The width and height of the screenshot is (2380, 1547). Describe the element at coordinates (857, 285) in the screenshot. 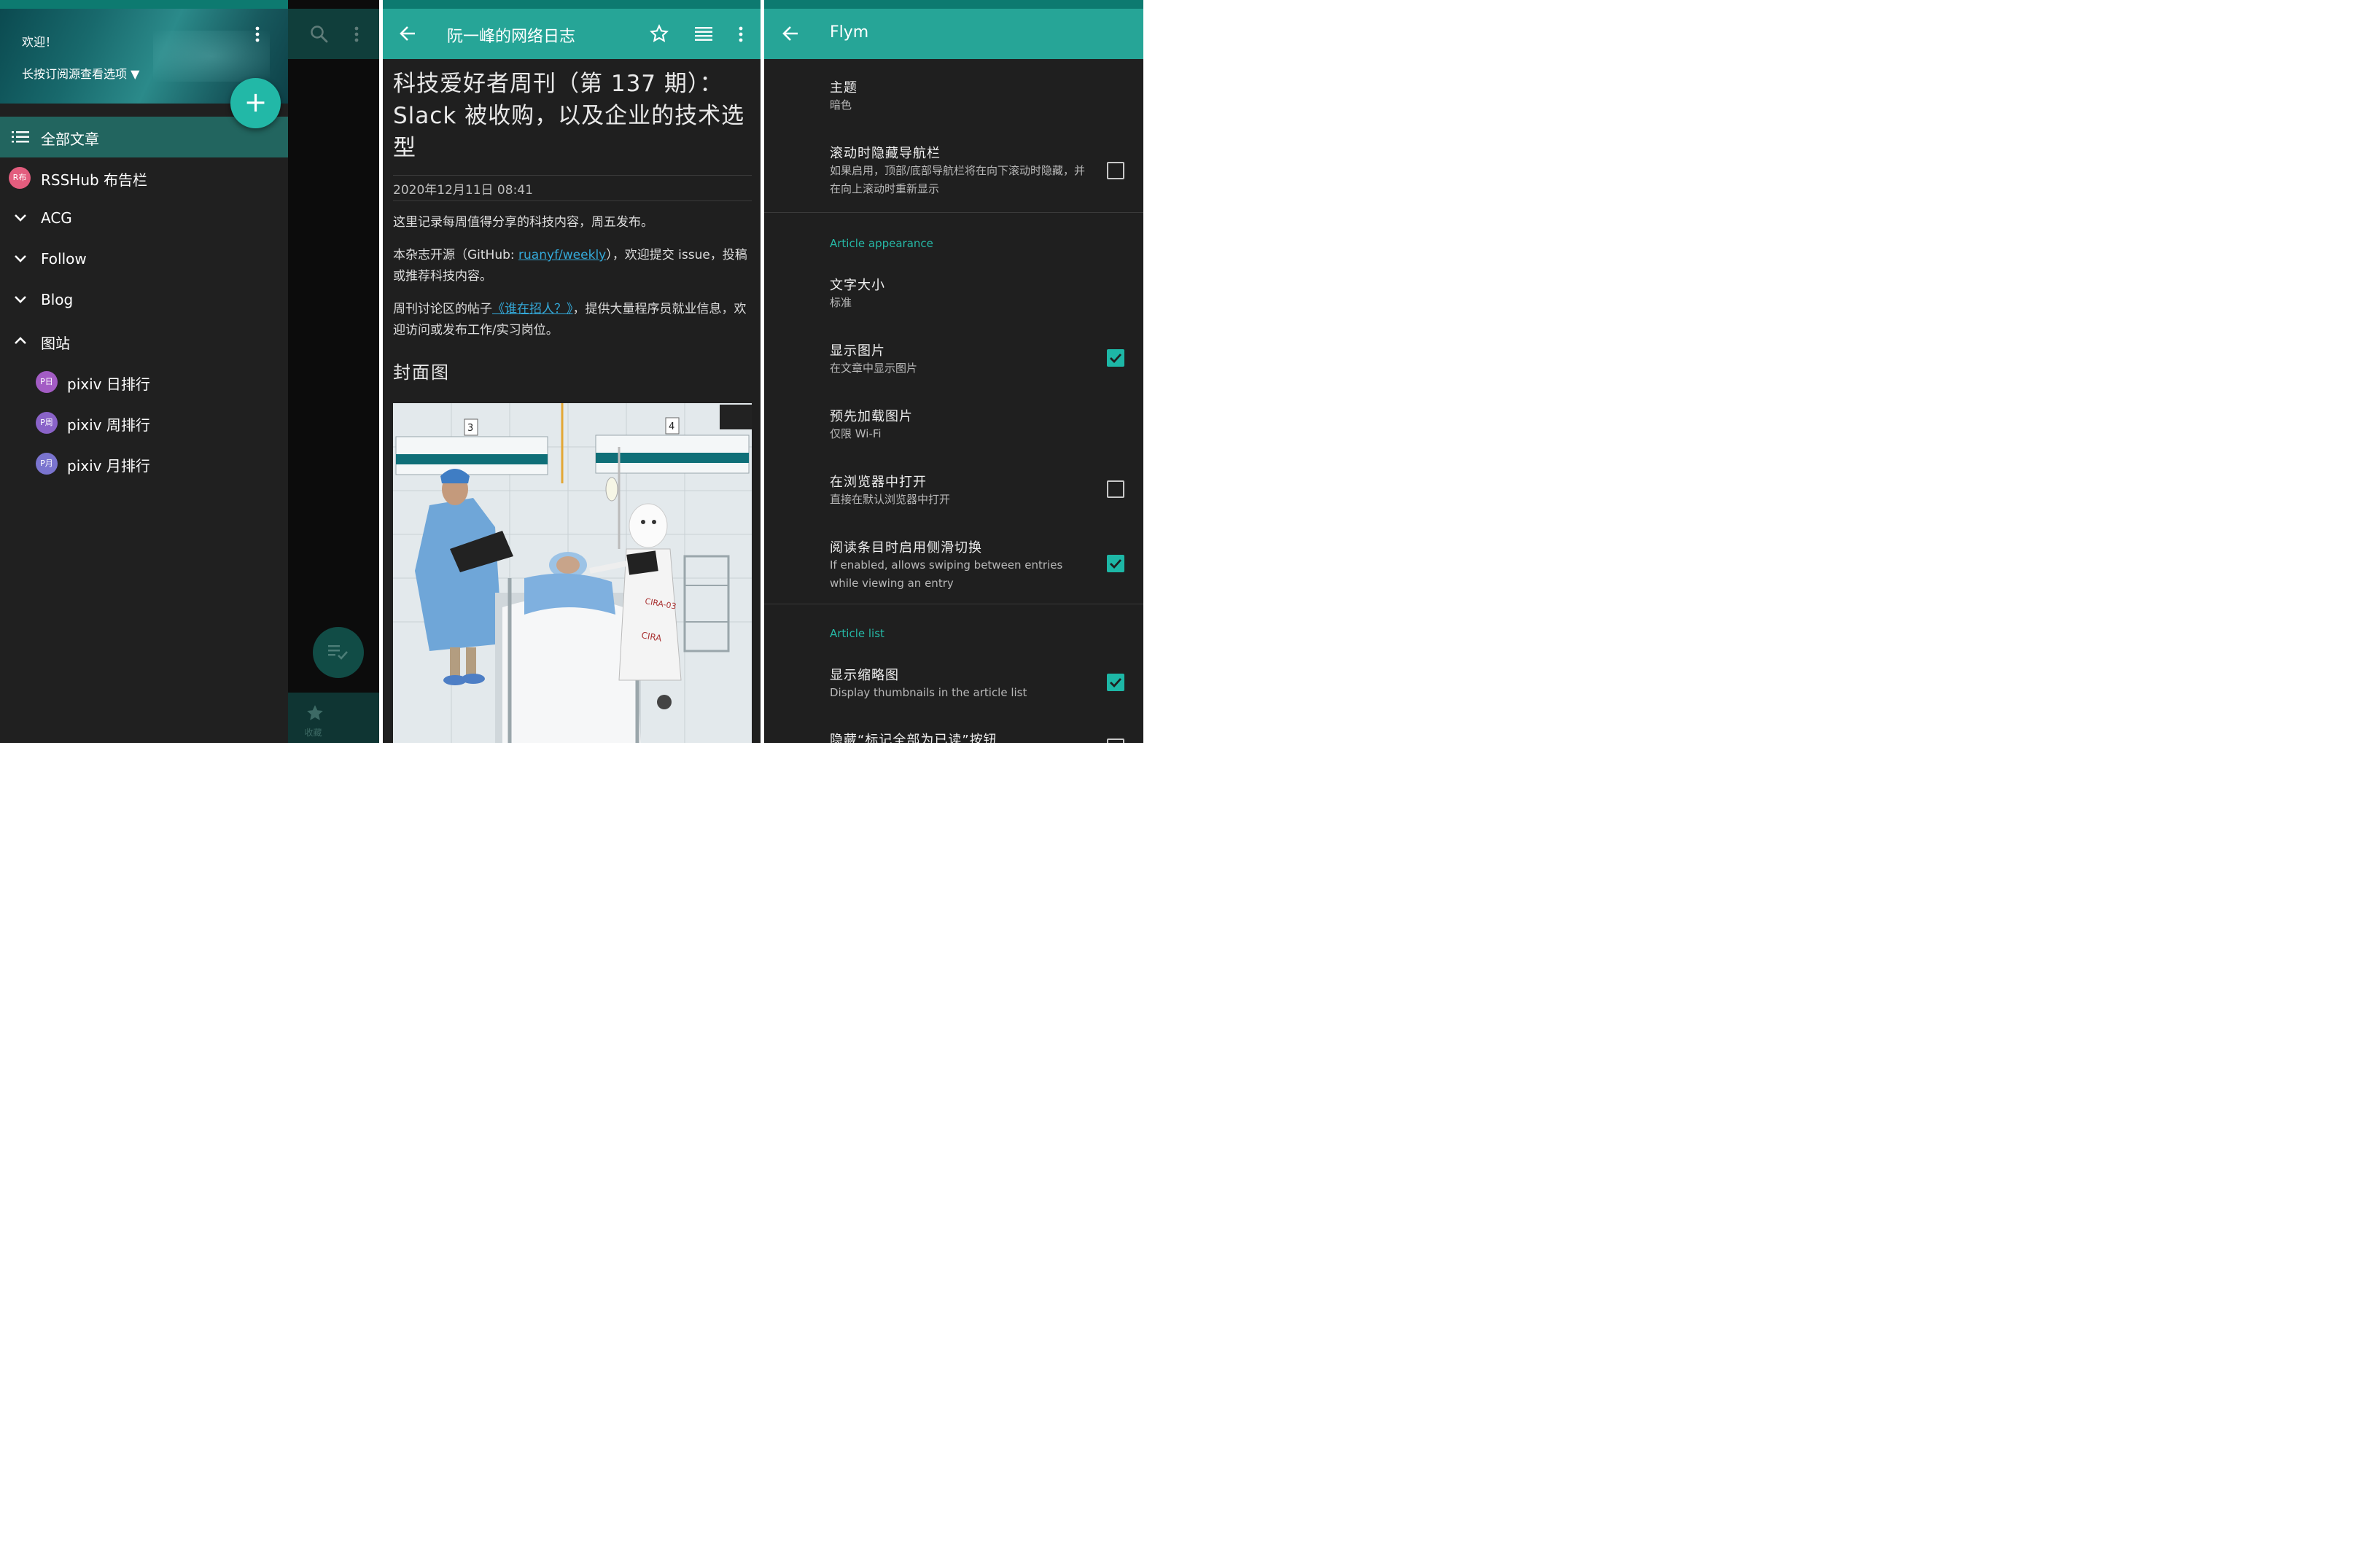

I see `setting-title: 文字大小` at that location.